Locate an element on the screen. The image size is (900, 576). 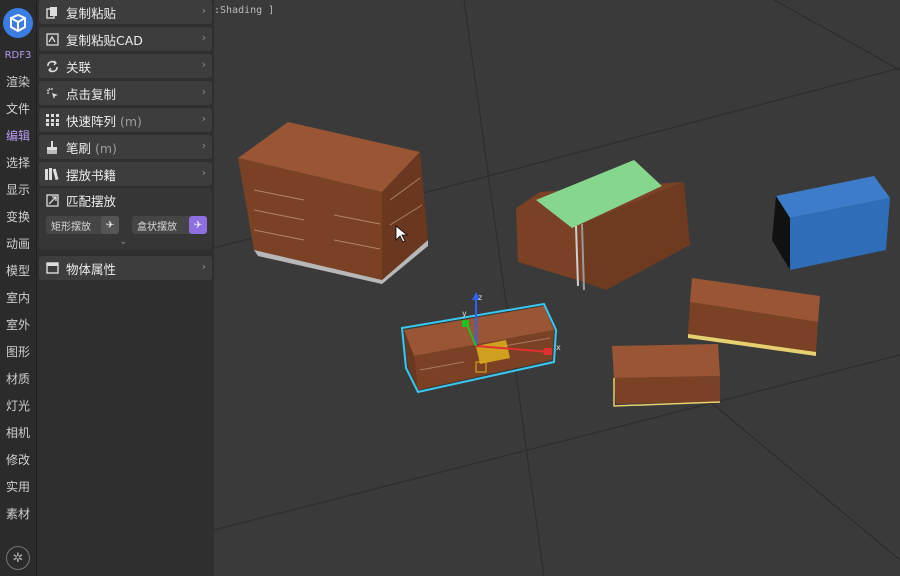
row-label-text: 快速阵列 is located at coordinates (91, 121).